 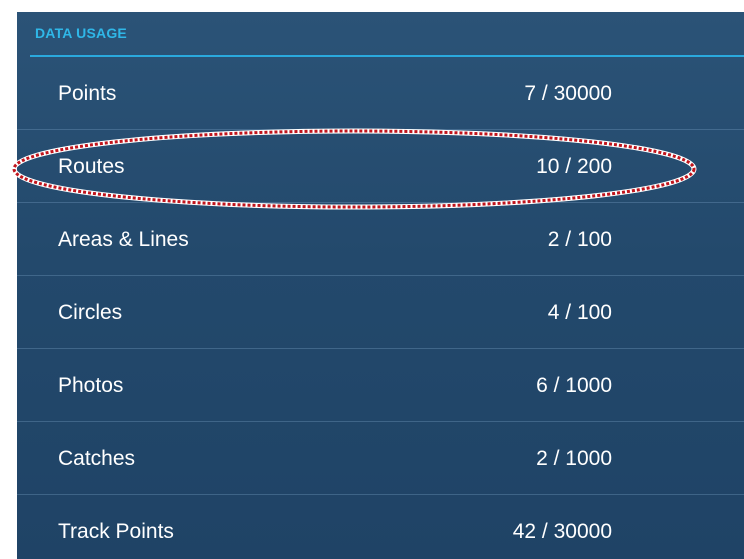 What do you see at coordinates (81, 33) in the screenshot?
I see `section-header: DATA USAGE` at bounding box center [81, 33].